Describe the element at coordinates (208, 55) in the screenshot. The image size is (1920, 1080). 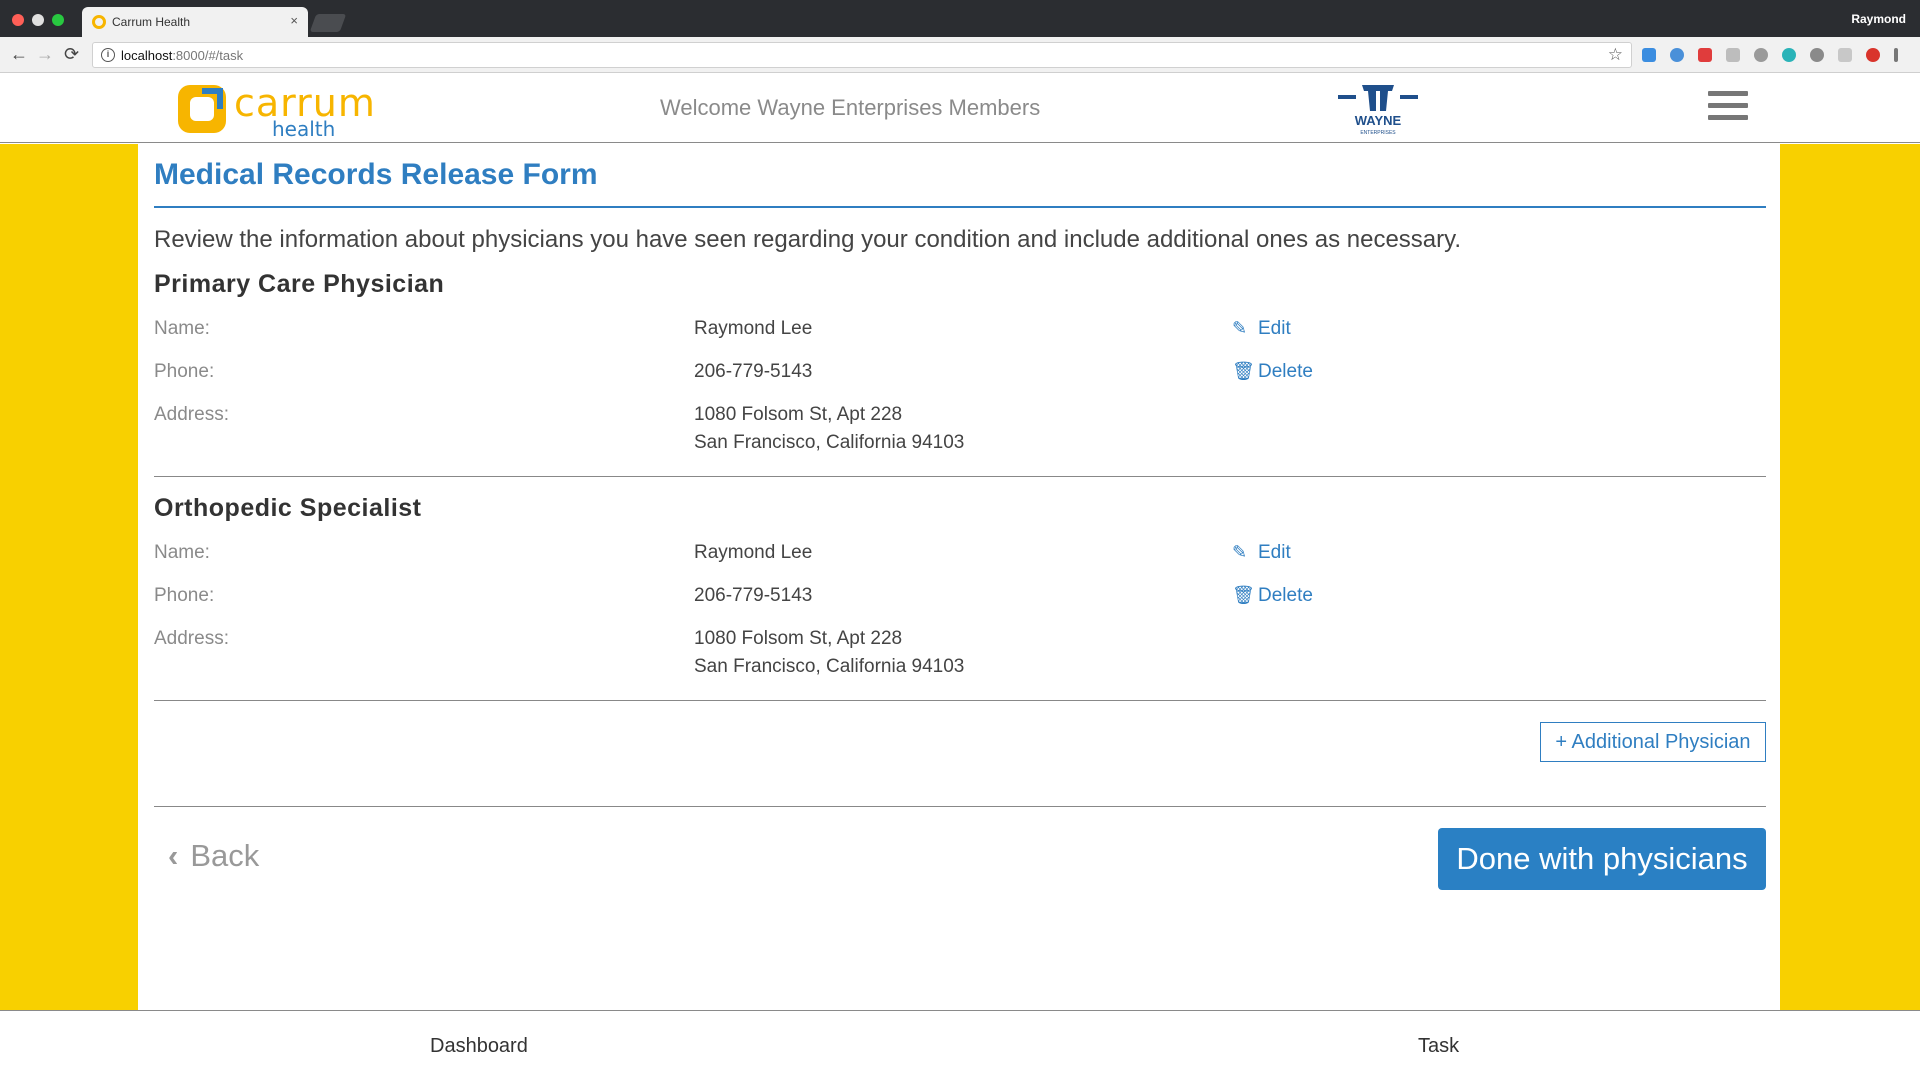
I see `url-path: :8000/#/task` at that location.